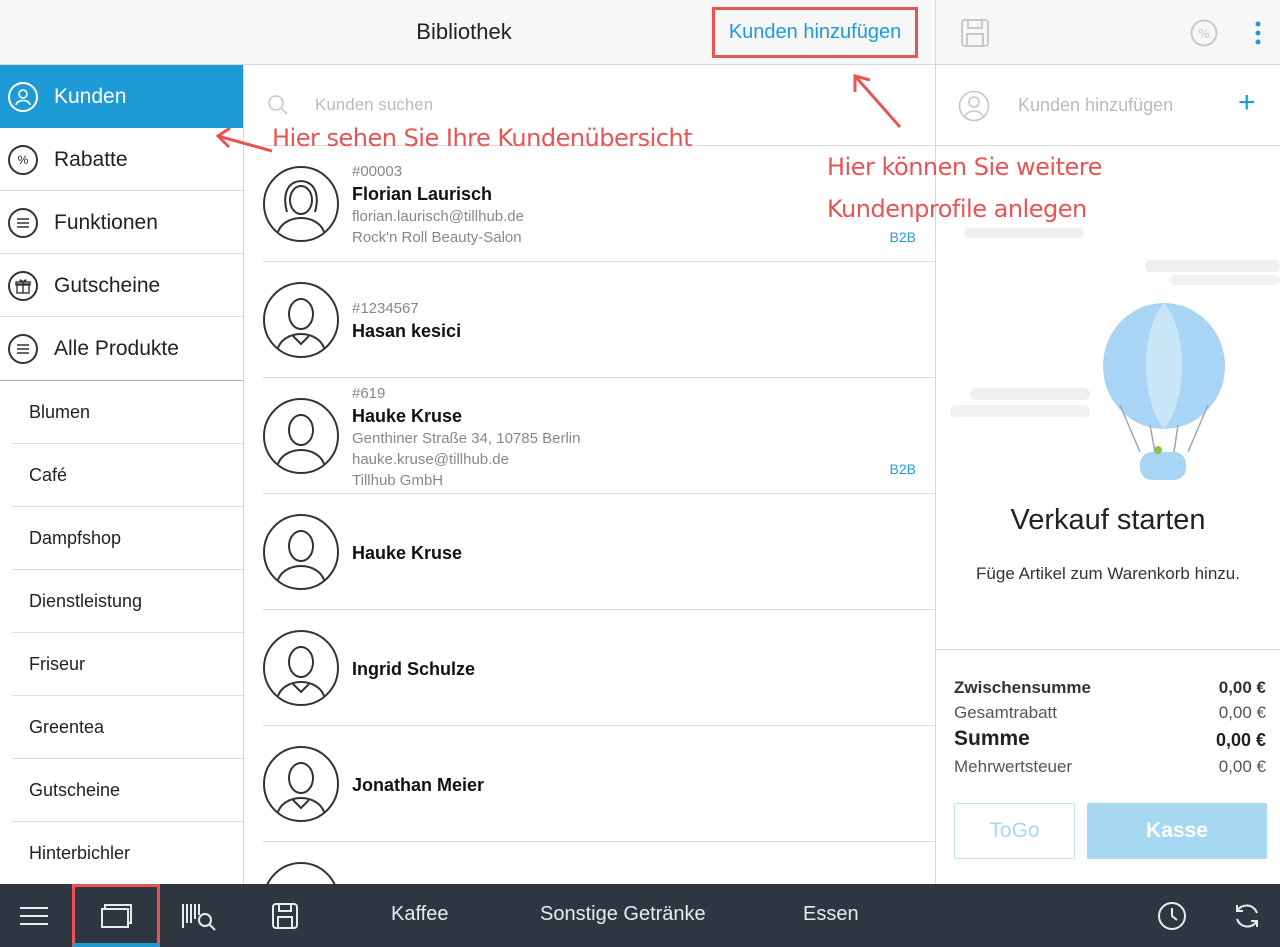  I want to click on annotation-create-line1: Hier können Sie weitere, so click(964, 167).